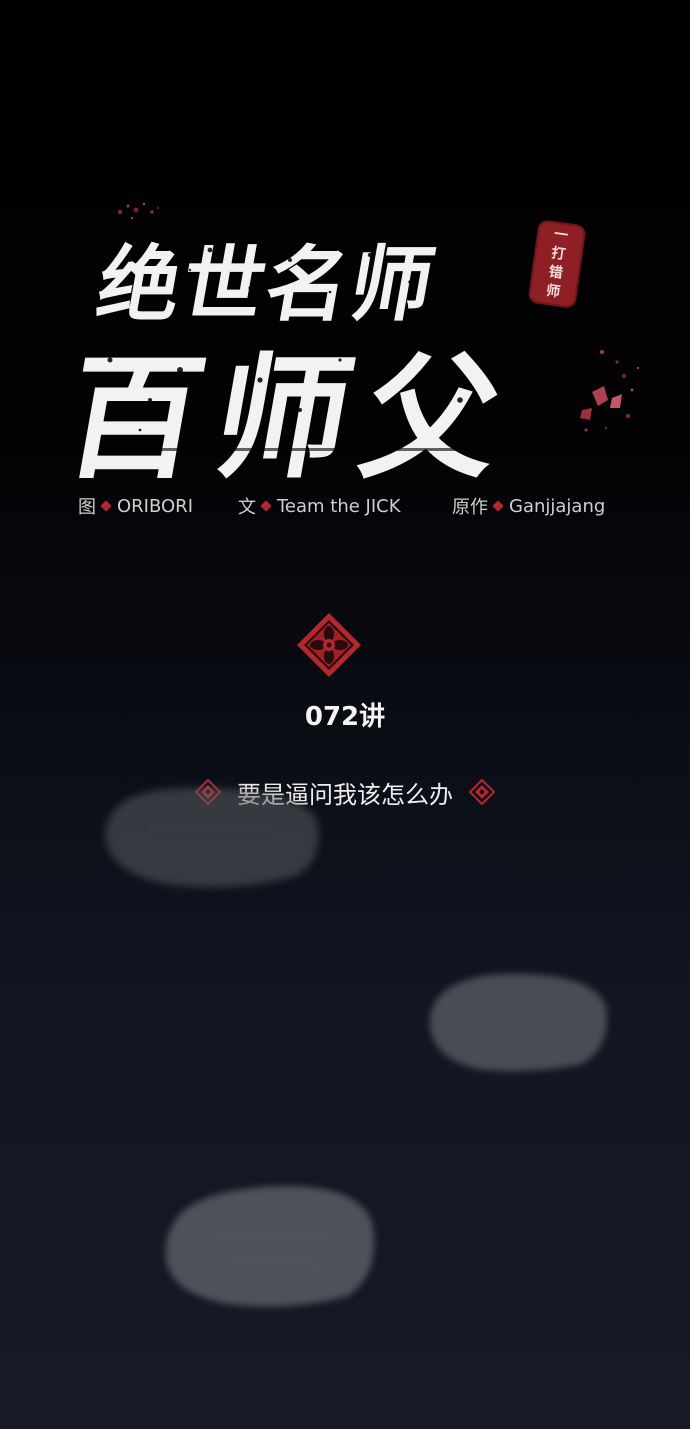  Describe the element at coordinates (482, 792) in the screenshot. I see `red-diamond-ornament-icon` at that location.